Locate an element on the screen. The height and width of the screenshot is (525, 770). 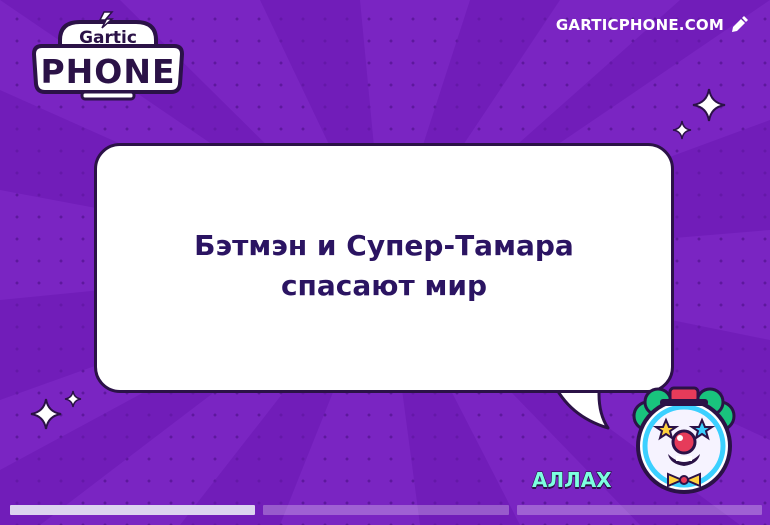
round-progress is located at coordinates (386, 510).